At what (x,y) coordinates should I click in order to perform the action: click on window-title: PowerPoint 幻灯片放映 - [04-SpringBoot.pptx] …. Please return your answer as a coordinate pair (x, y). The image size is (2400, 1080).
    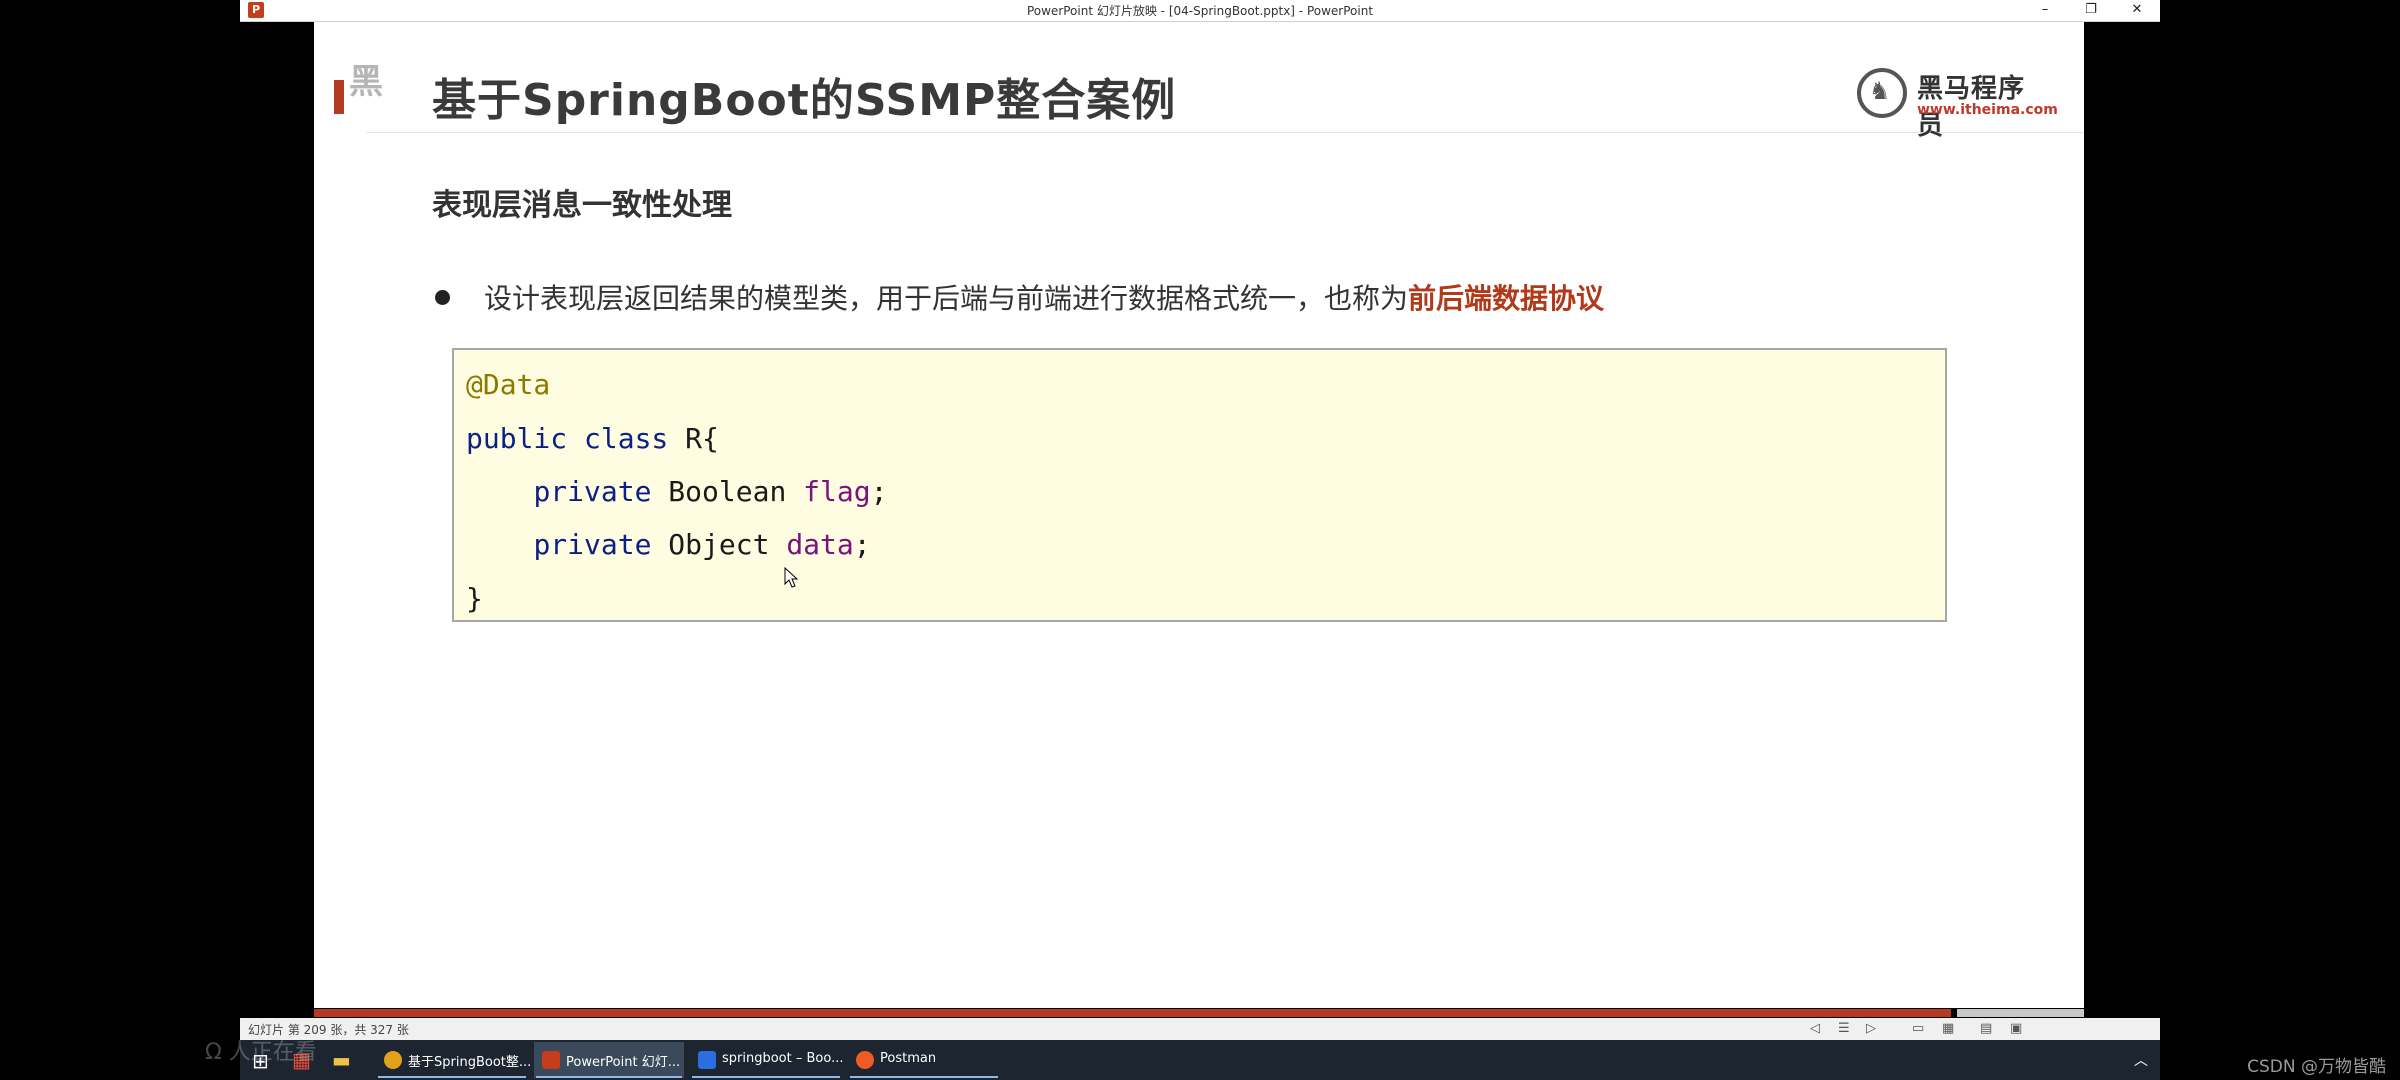
    Looking at the image, I should click on (1200, 11).